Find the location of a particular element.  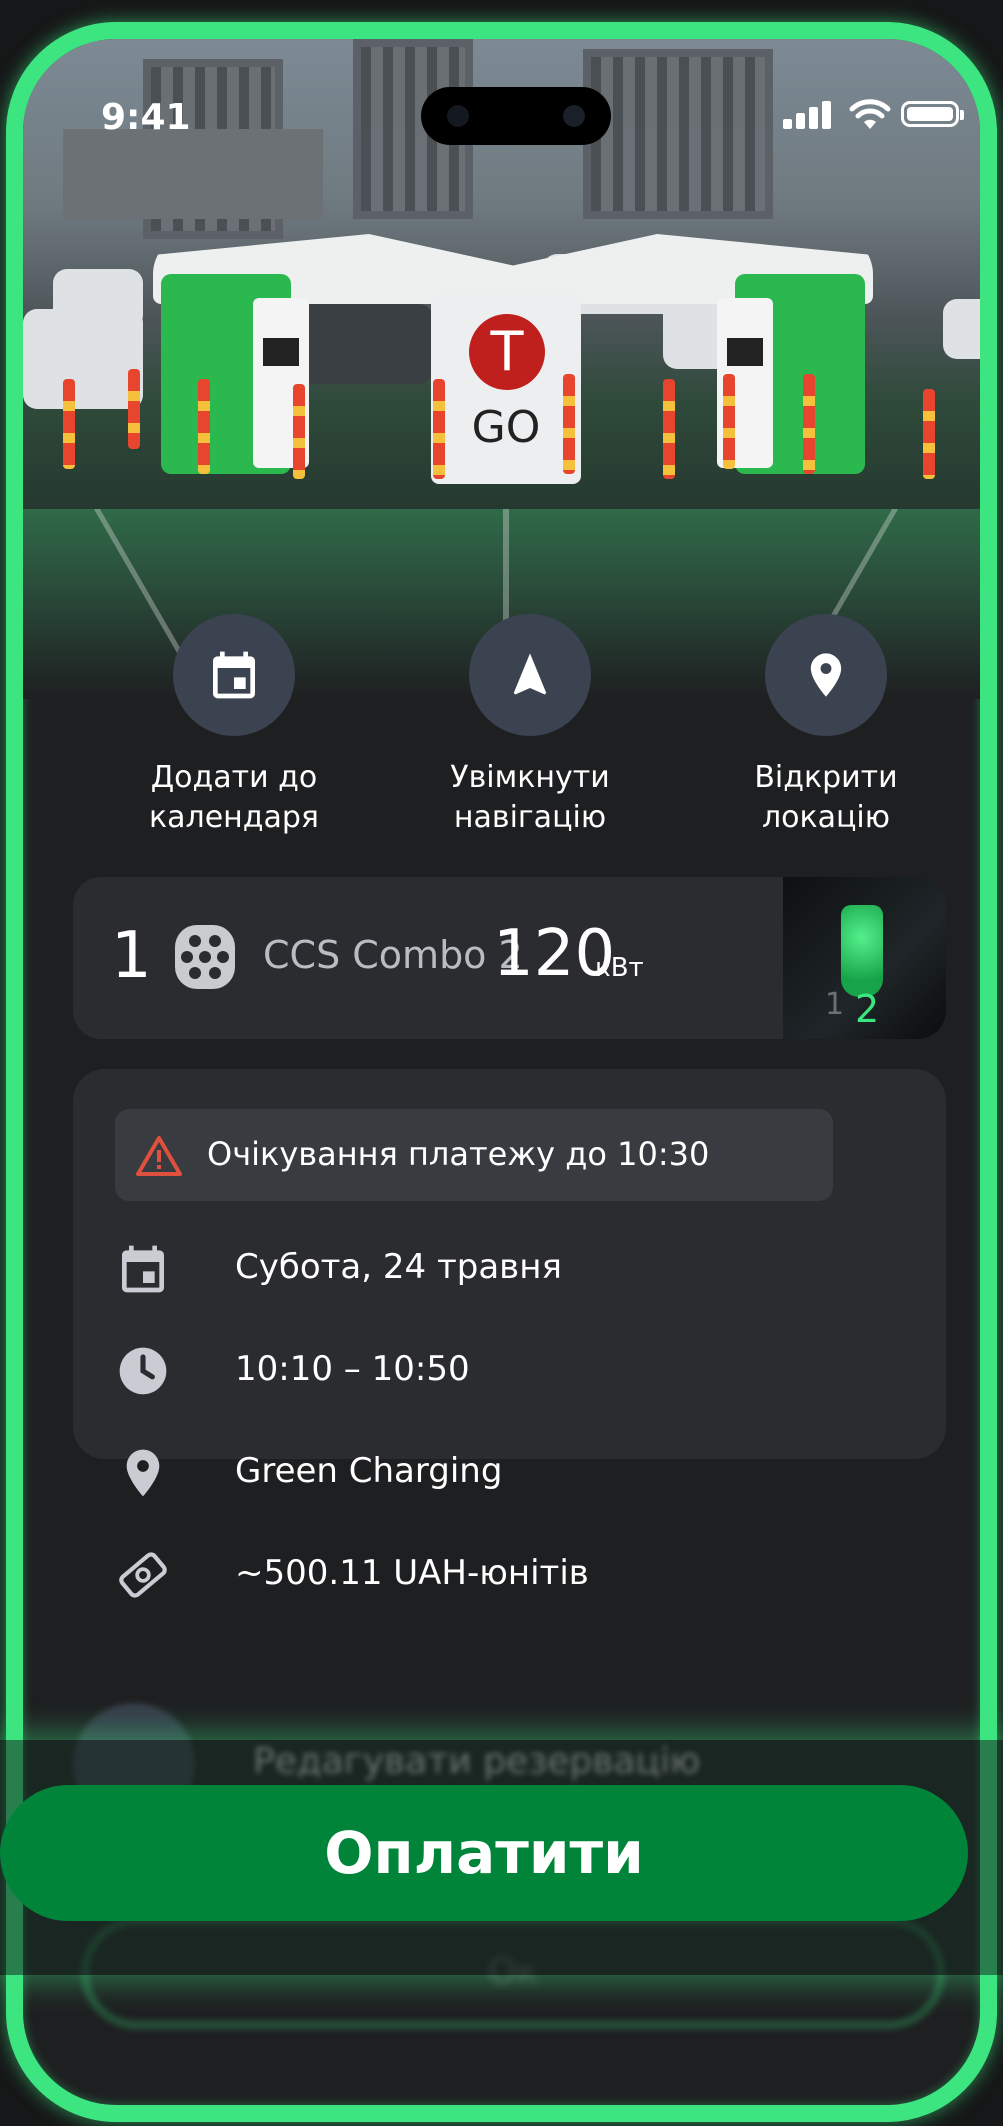

photo-label-2: 2 is located at coordinates (867, 1009).